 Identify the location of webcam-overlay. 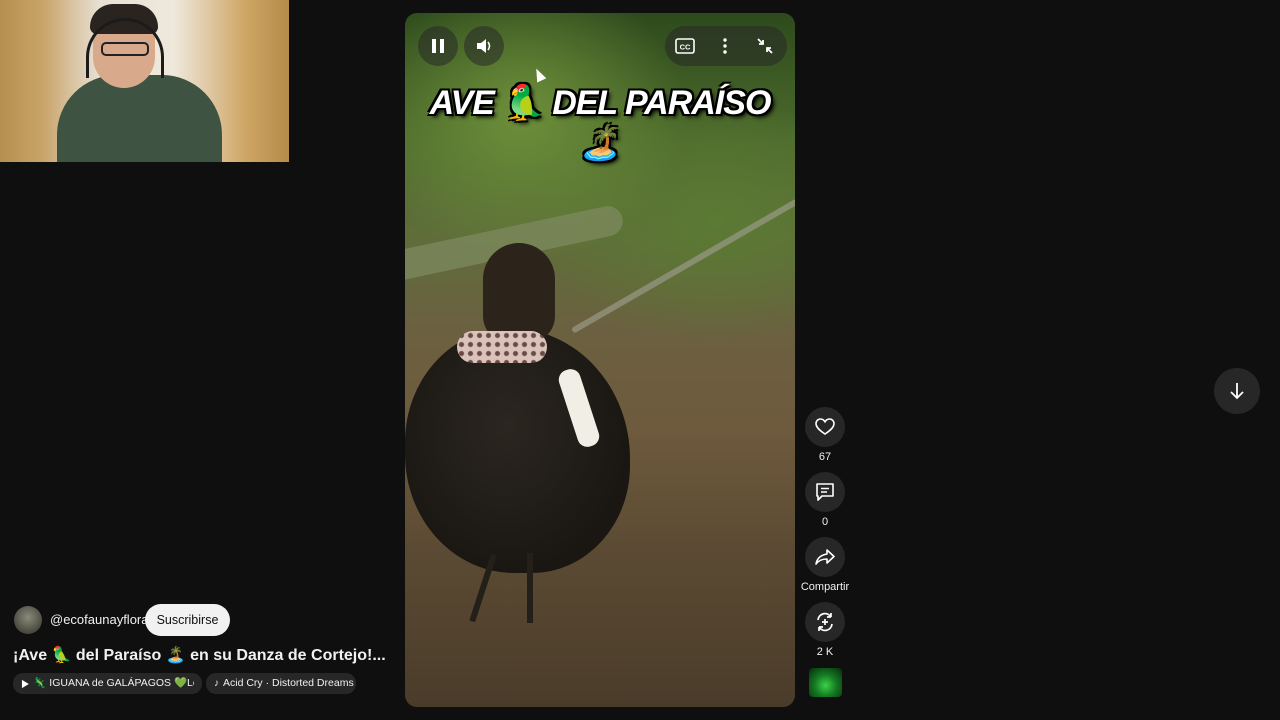
(144, 81).